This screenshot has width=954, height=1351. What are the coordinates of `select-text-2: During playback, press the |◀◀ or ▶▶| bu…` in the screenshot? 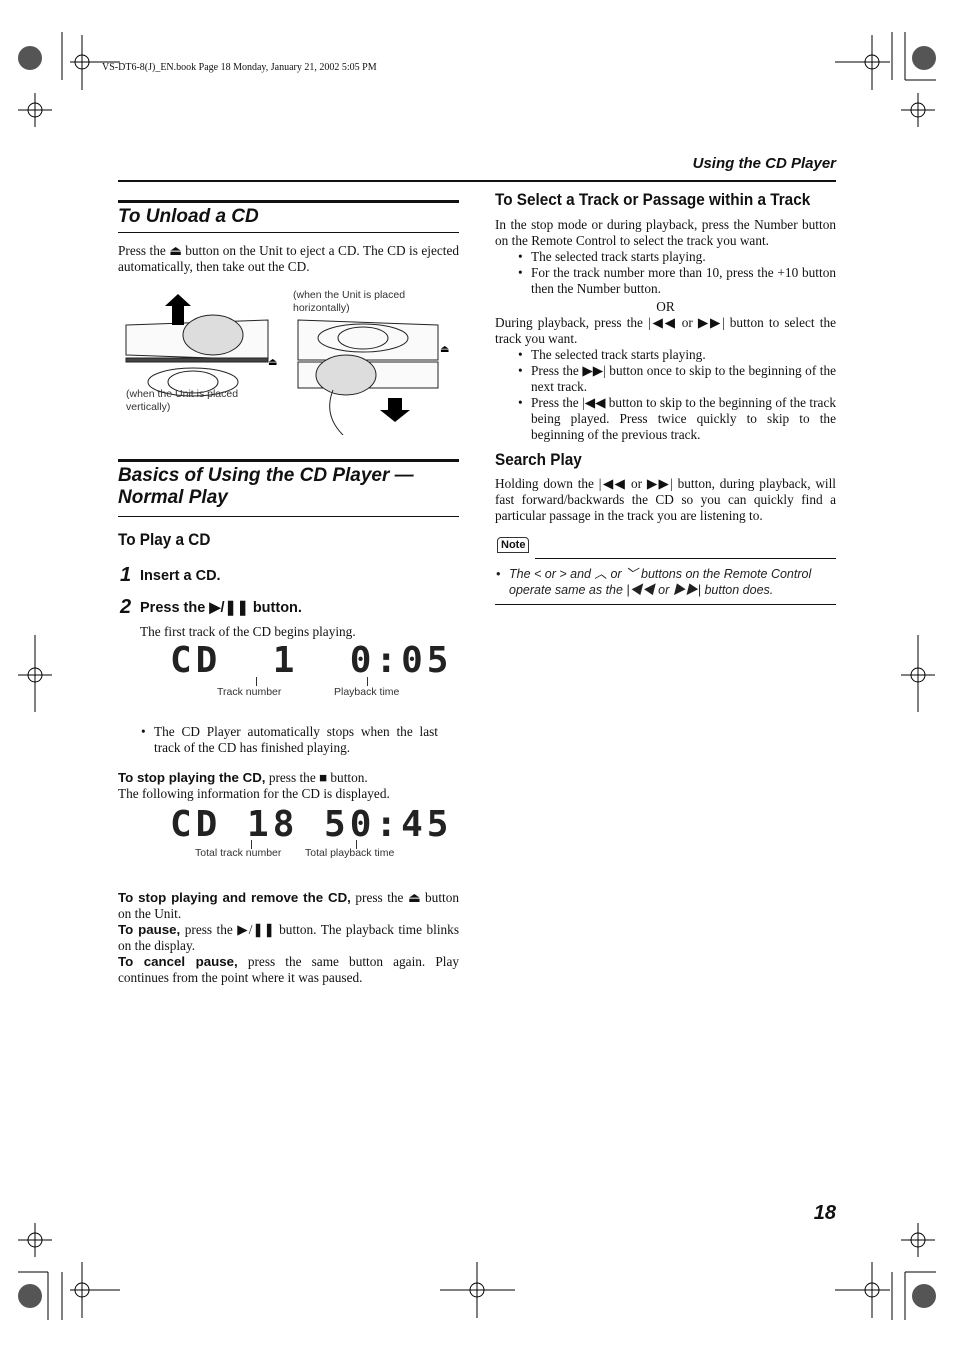 It's located at (665, 330).